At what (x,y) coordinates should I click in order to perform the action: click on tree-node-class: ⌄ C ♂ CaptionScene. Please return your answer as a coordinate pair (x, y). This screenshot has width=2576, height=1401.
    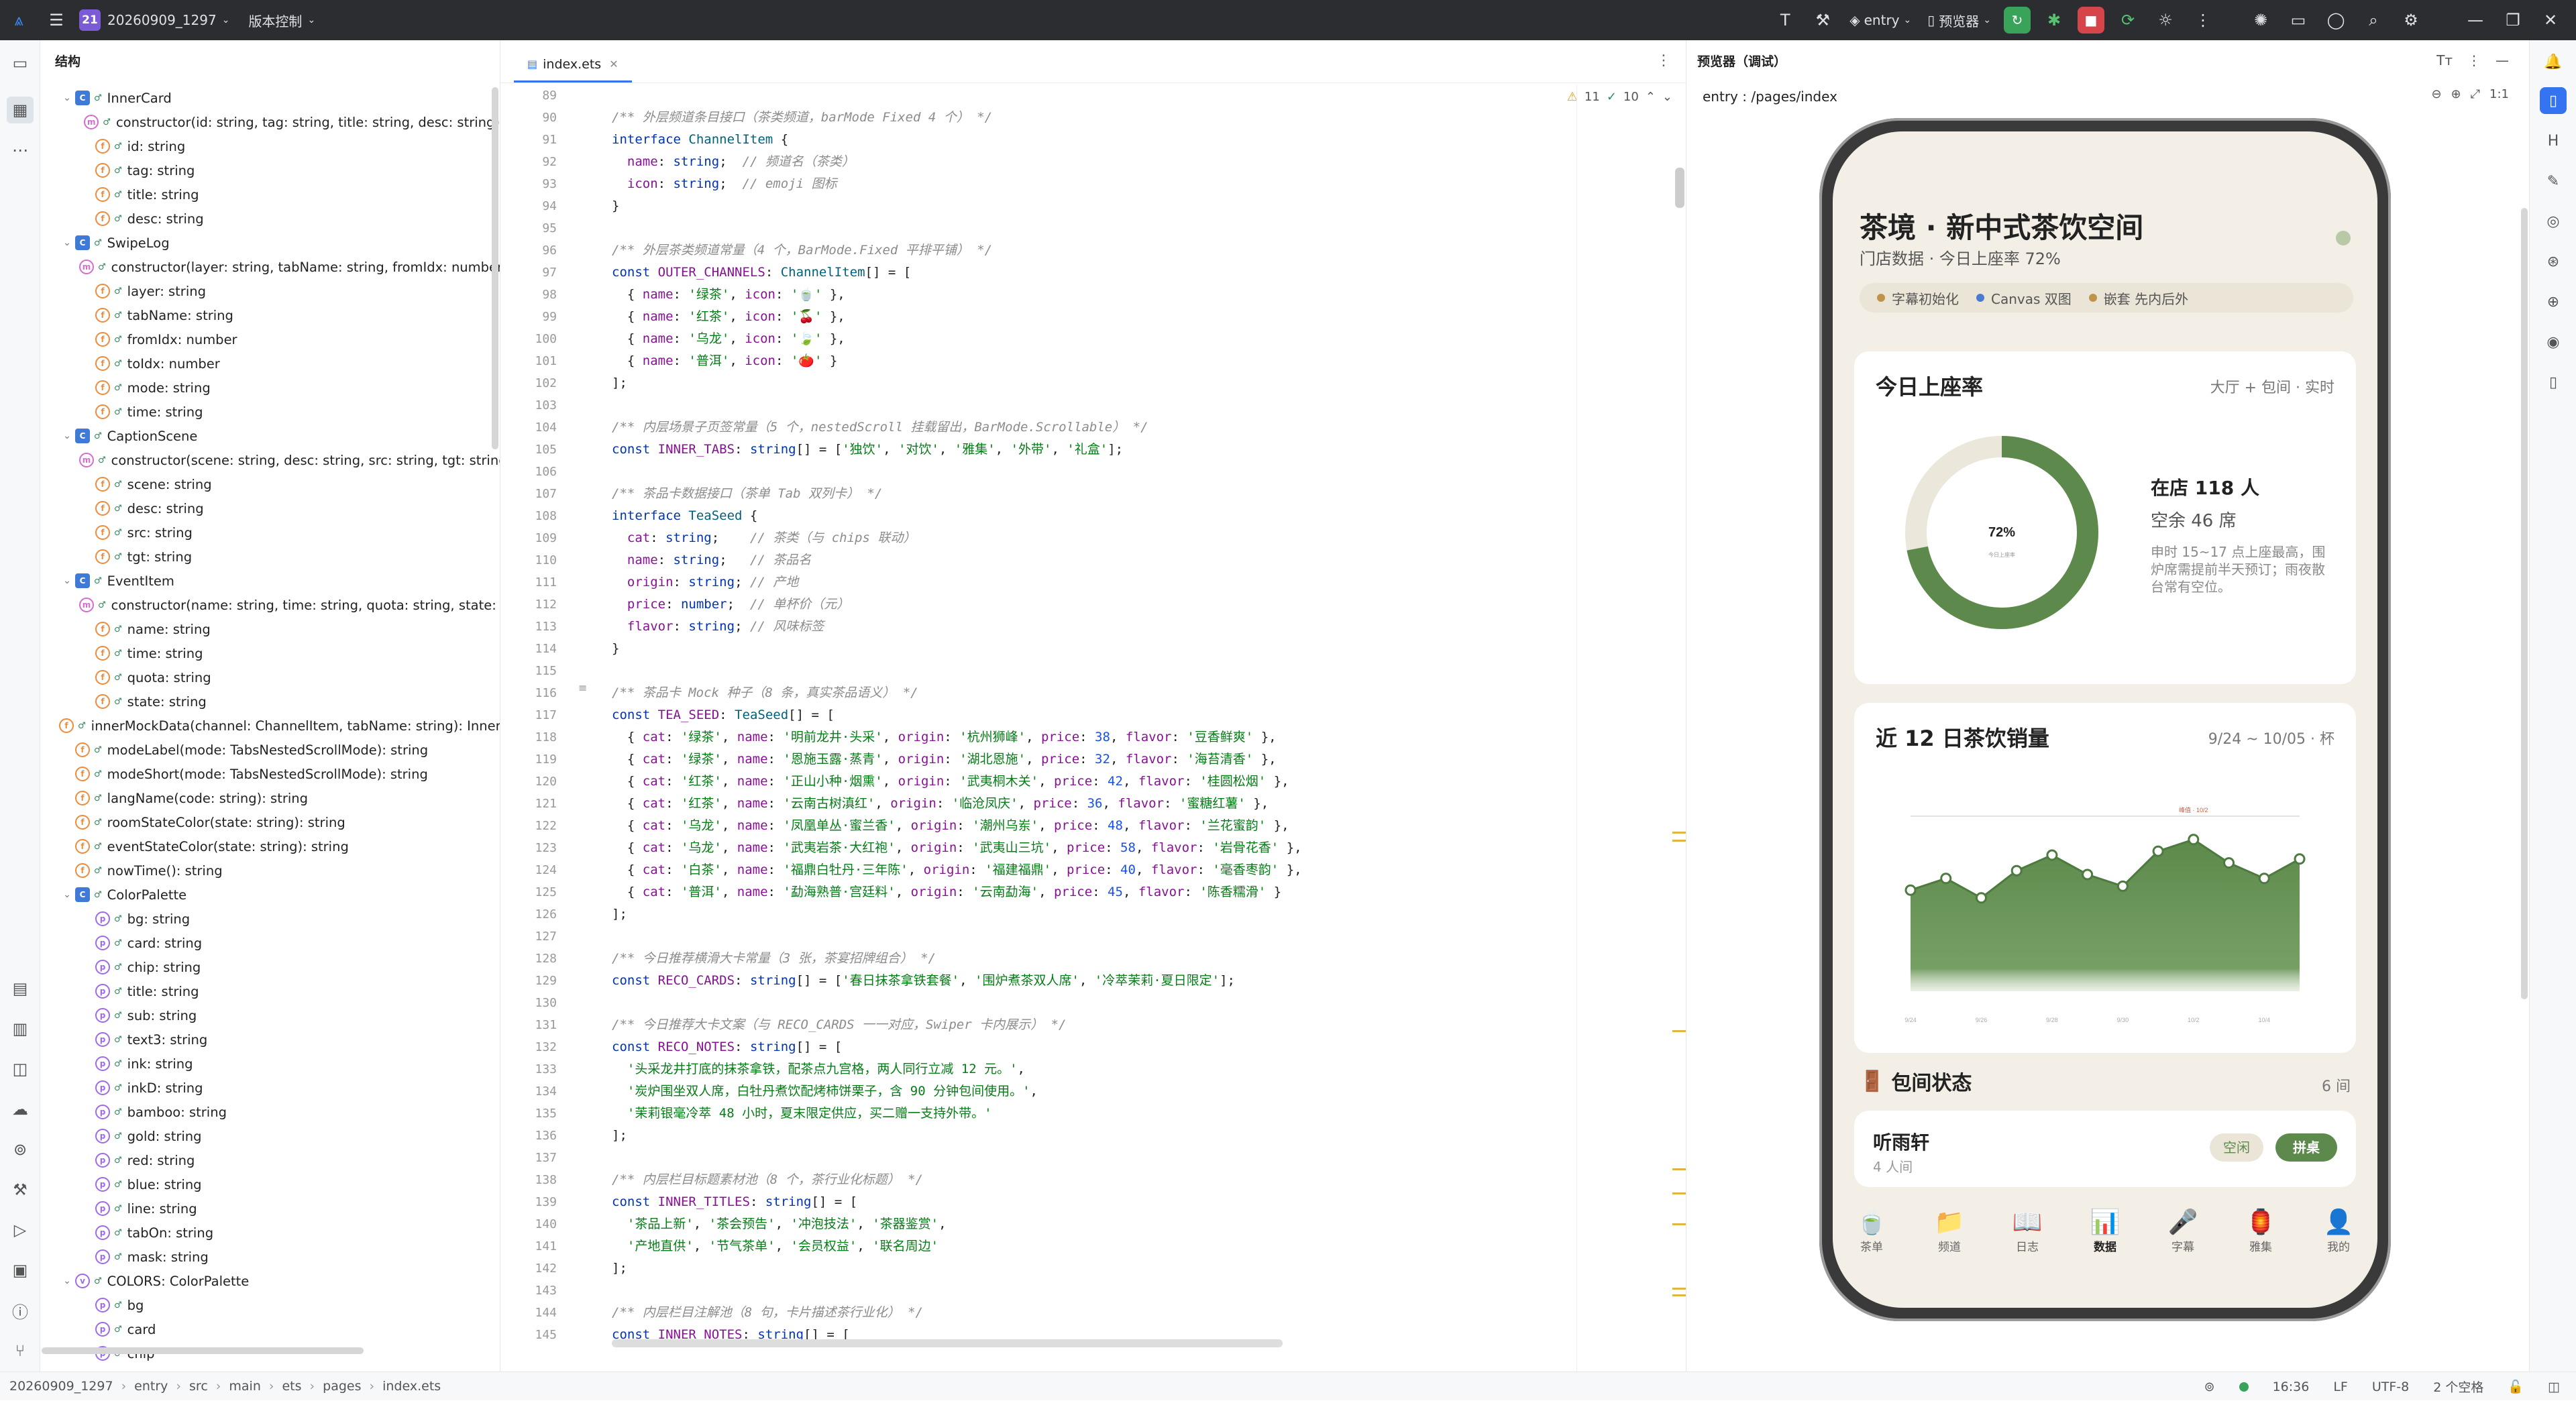
    Looking at the image, I should click on (270, 436).